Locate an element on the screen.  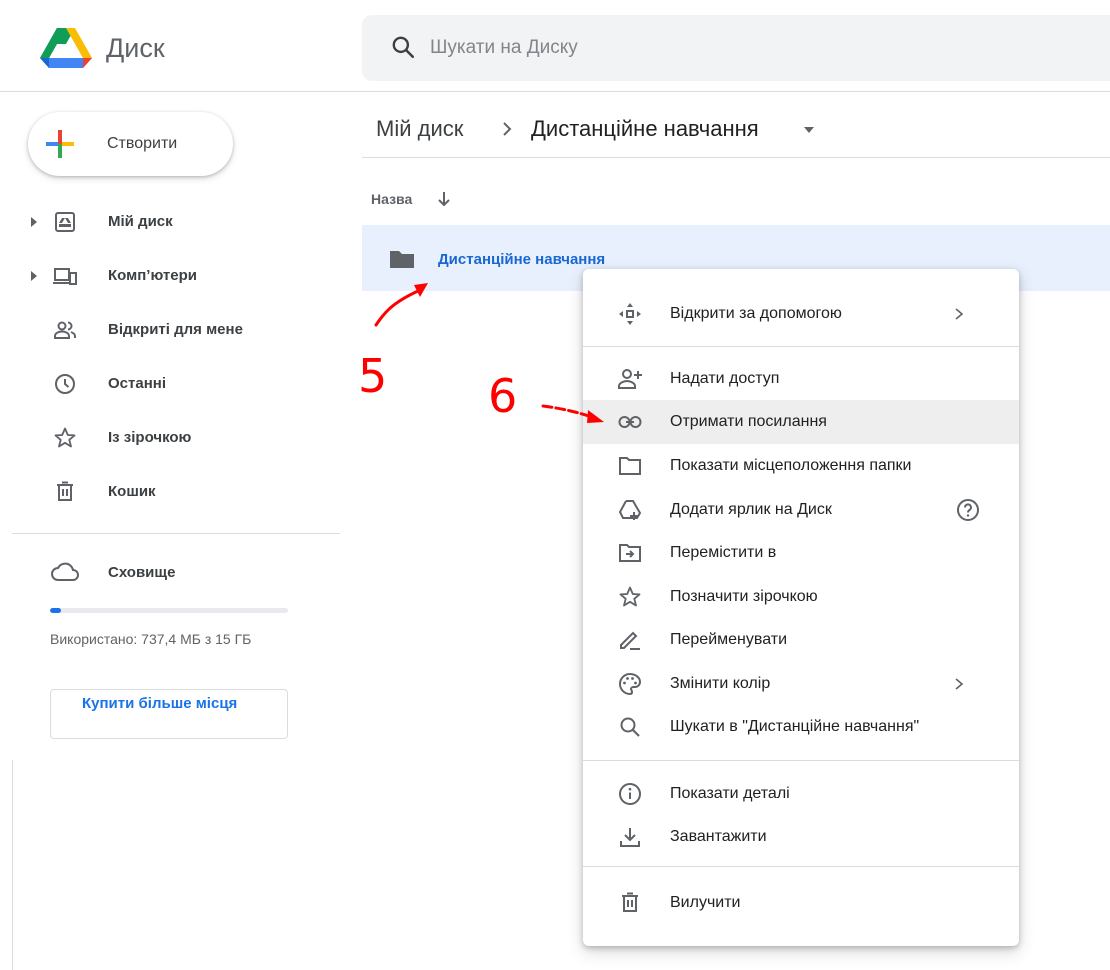
caret-down-icon is located at coordinates (809, 130).